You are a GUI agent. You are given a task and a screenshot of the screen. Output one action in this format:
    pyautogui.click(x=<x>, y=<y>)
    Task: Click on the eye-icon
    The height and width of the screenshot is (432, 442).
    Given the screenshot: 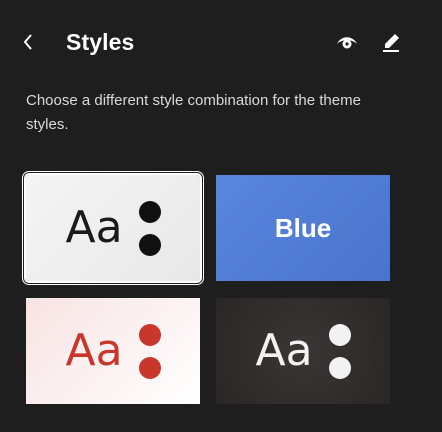 What is the action you would take?
    pyautogui.click(x=347, y=44)
    